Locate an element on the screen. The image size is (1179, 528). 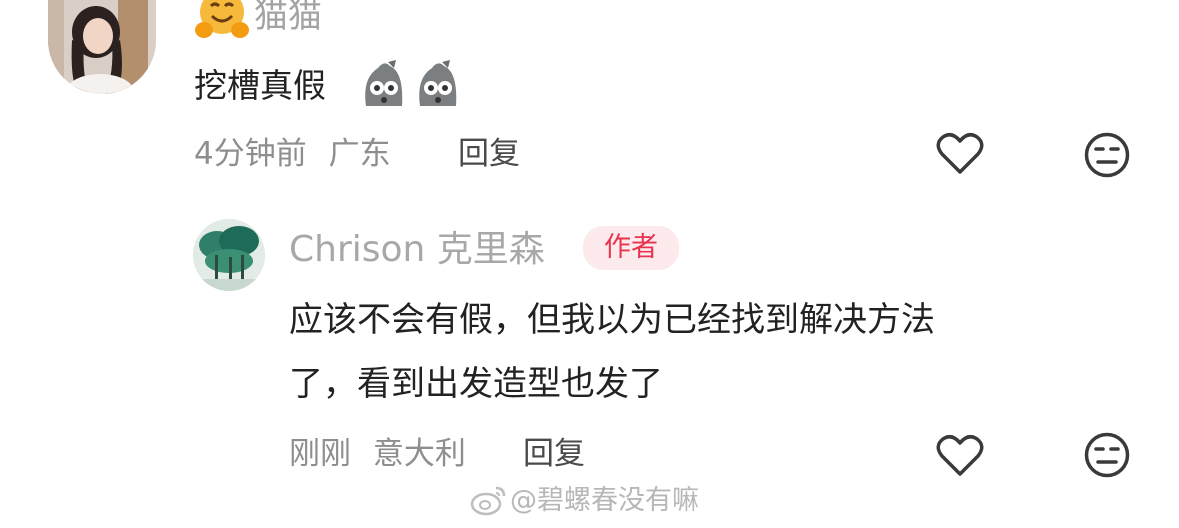
reply-text-line1: 应该不会有假，但我以为已经找到解决方法 is located at coordinates (612, 320).